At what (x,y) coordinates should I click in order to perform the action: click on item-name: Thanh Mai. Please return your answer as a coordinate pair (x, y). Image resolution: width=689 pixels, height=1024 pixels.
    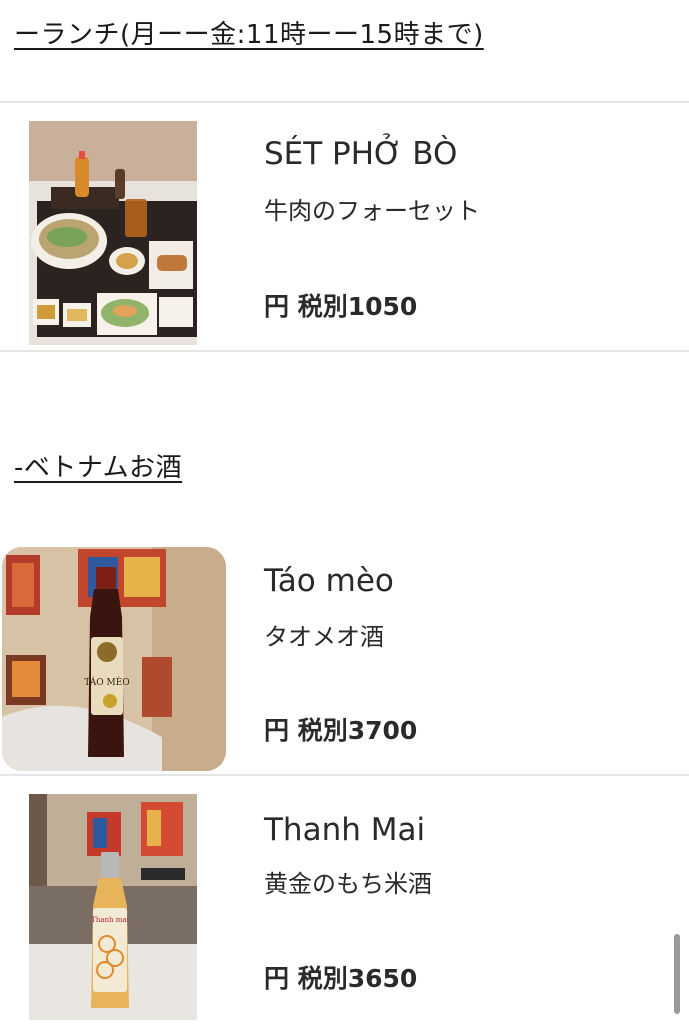
    Looking at the image, I should click on (345, 830).